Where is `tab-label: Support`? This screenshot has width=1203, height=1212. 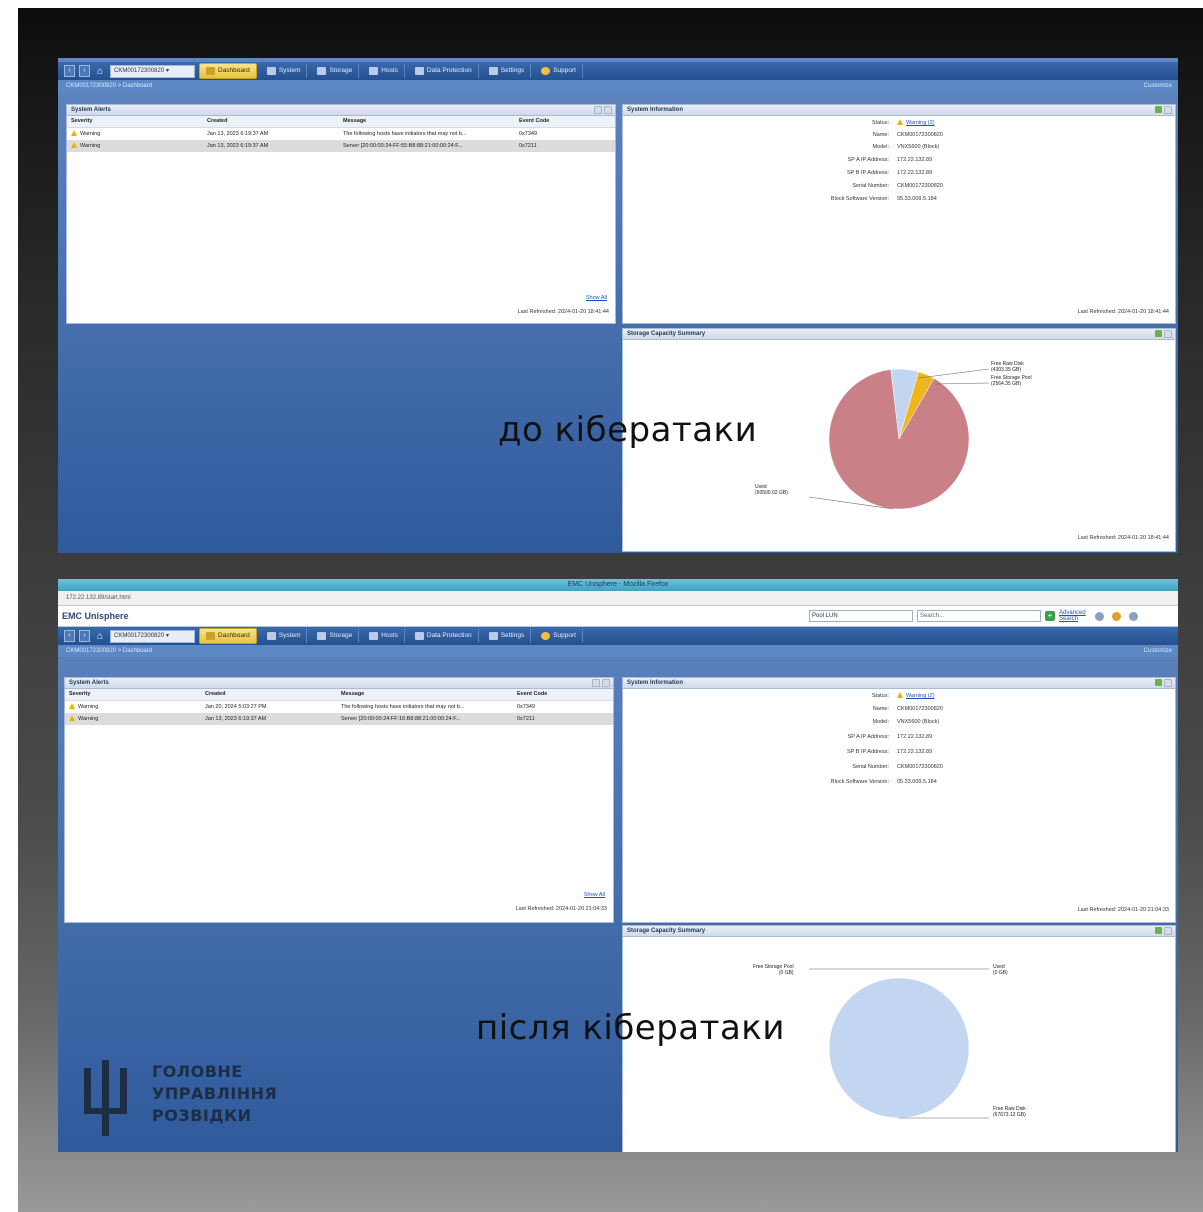
tab-label: Support is located at coordinates (564, 70).